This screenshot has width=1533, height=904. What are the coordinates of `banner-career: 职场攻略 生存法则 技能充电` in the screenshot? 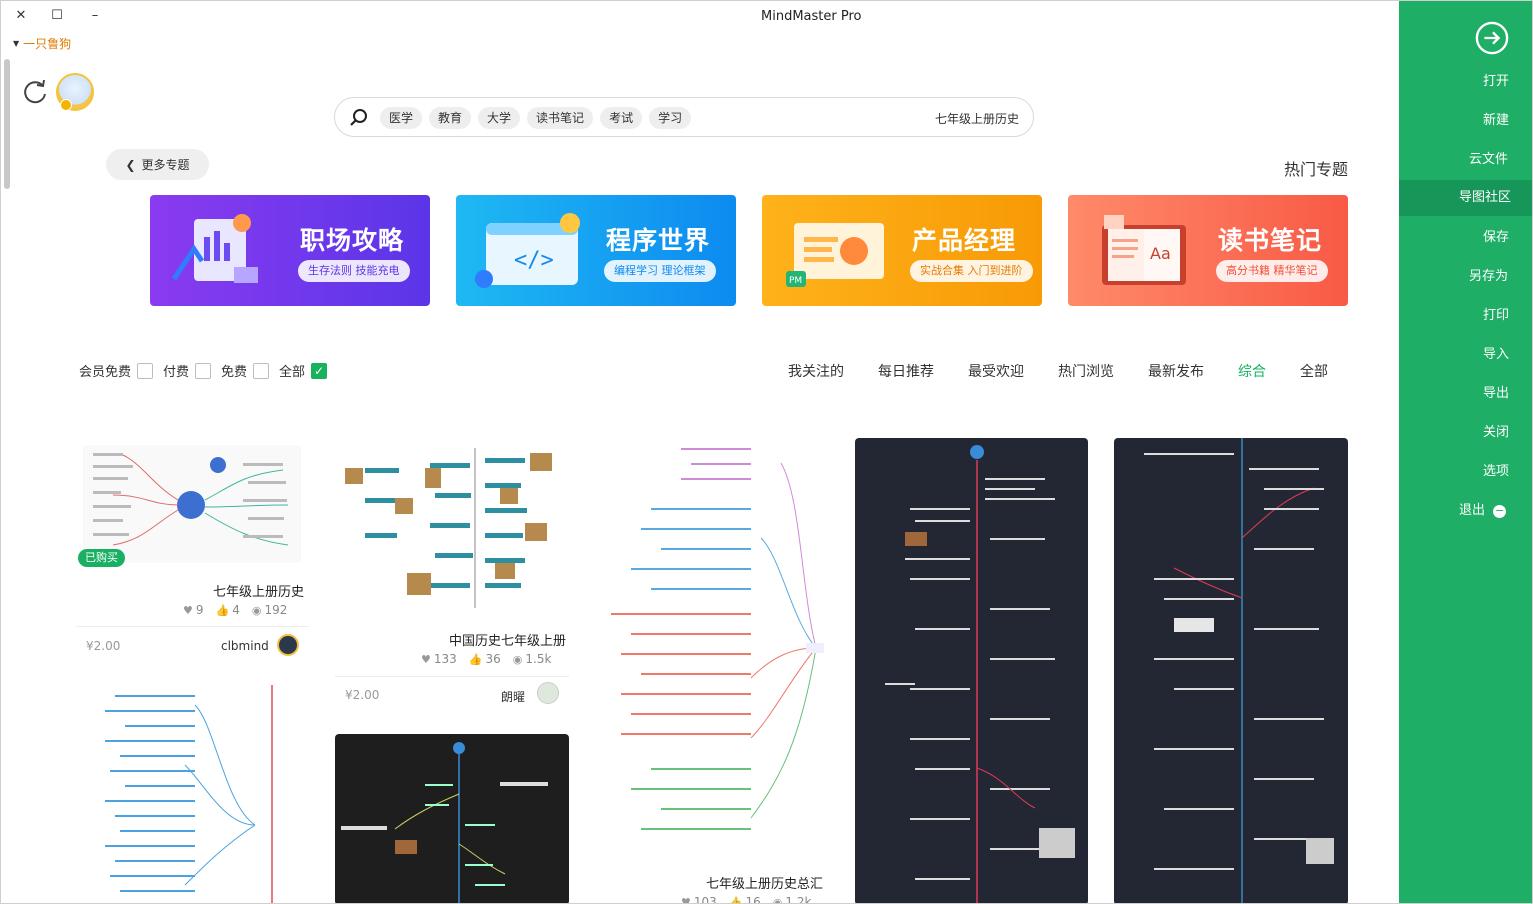 It's located at (290, 250).